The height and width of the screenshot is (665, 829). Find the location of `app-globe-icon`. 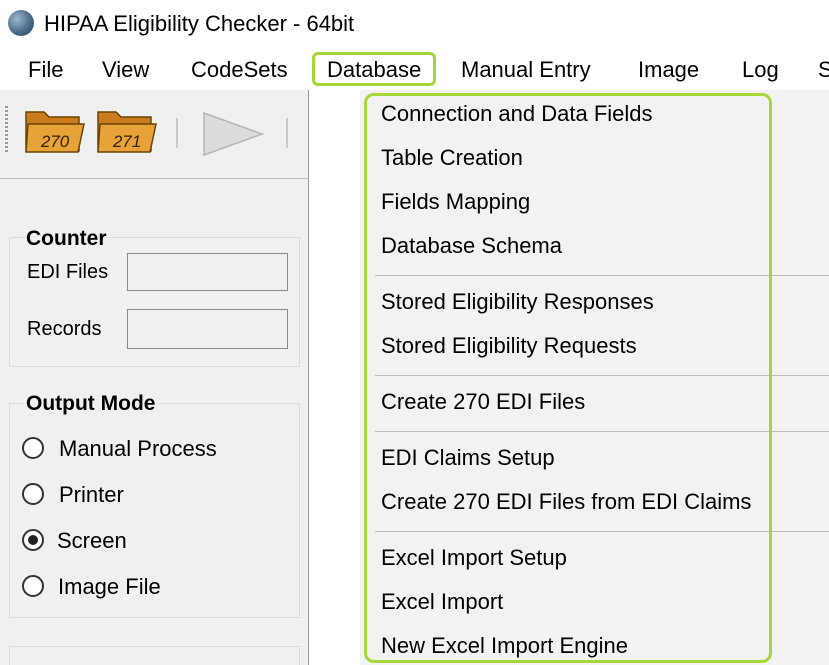

app-globe-icon is located at coordinates (21, 23).